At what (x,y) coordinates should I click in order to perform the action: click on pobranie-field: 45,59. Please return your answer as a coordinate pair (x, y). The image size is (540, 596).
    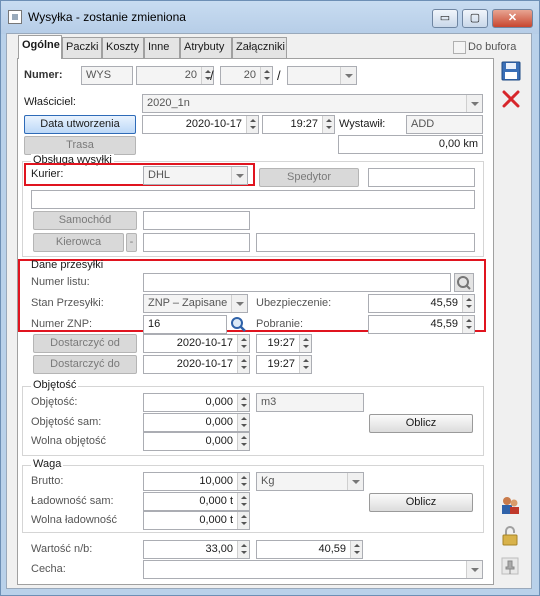
    Looking at the image, I should click on (421, 324).